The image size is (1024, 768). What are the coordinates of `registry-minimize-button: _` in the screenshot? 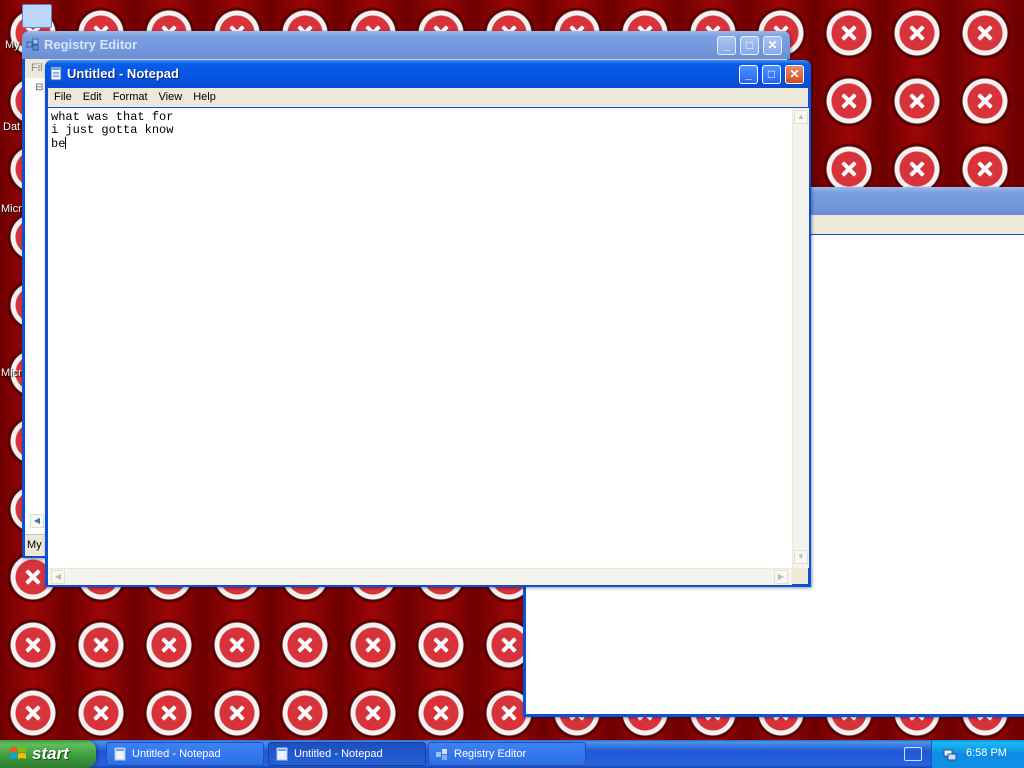 It's located at (726, 45).